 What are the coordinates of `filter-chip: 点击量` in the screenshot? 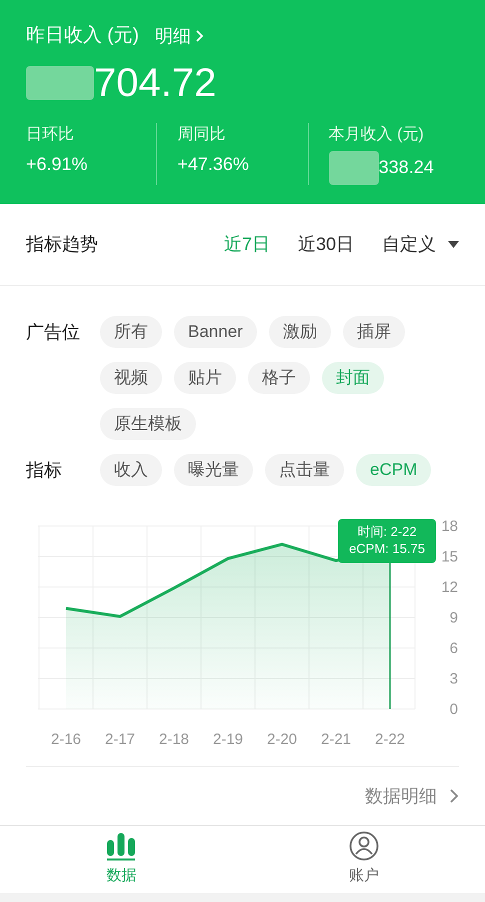 It's located at (304, 470).